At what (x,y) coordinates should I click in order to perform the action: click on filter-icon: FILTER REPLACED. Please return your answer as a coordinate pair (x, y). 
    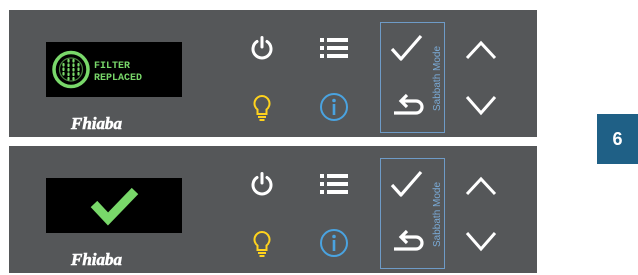
    Looking at the image, I should click on (97, 69).